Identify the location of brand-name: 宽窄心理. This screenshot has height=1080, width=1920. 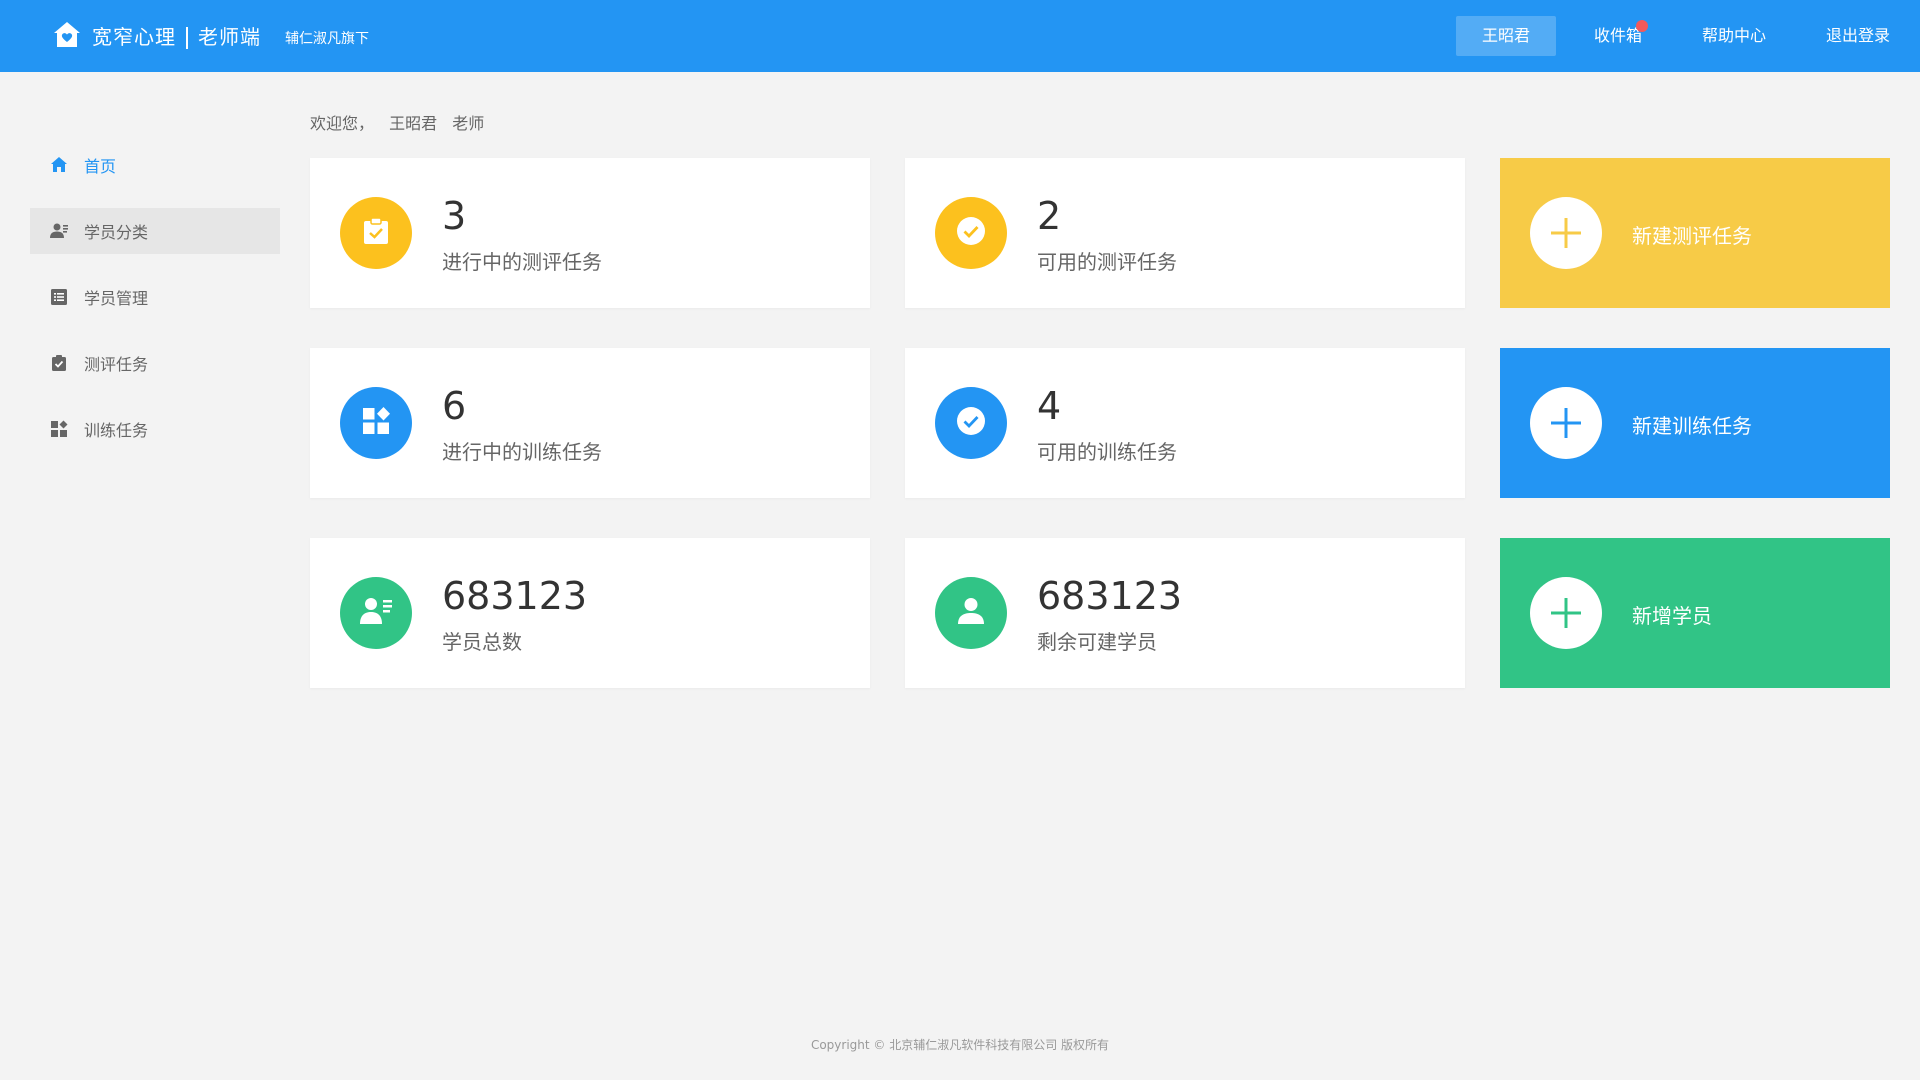
(134, 36).